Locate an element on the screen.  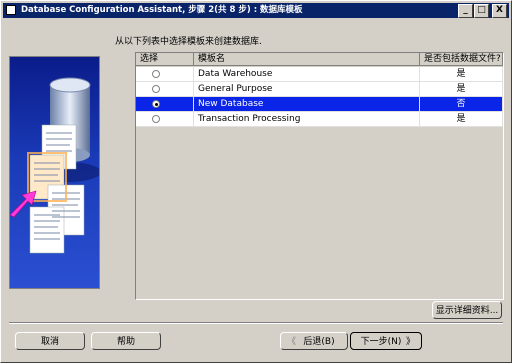
minimize-button: _ is located at coordinates (465, 11).